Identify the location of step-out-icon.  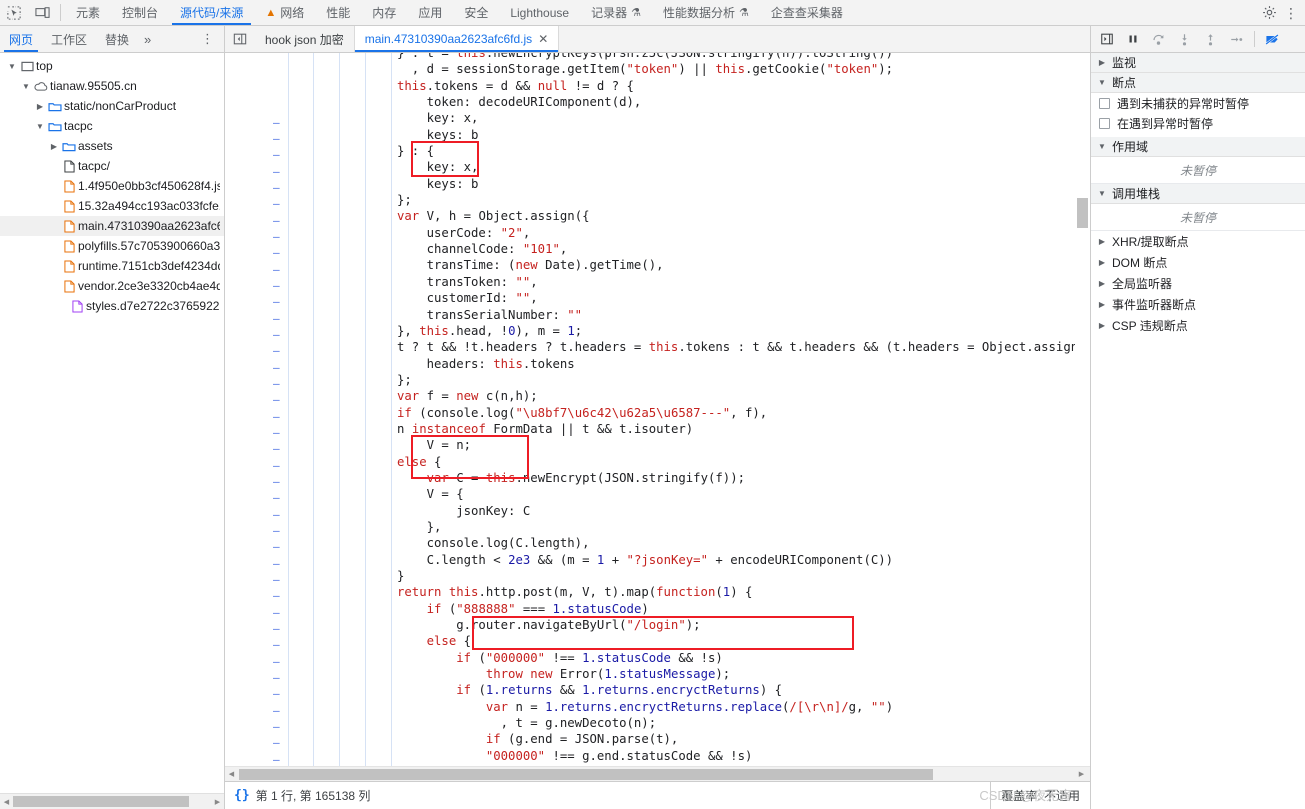
(1210, 39).